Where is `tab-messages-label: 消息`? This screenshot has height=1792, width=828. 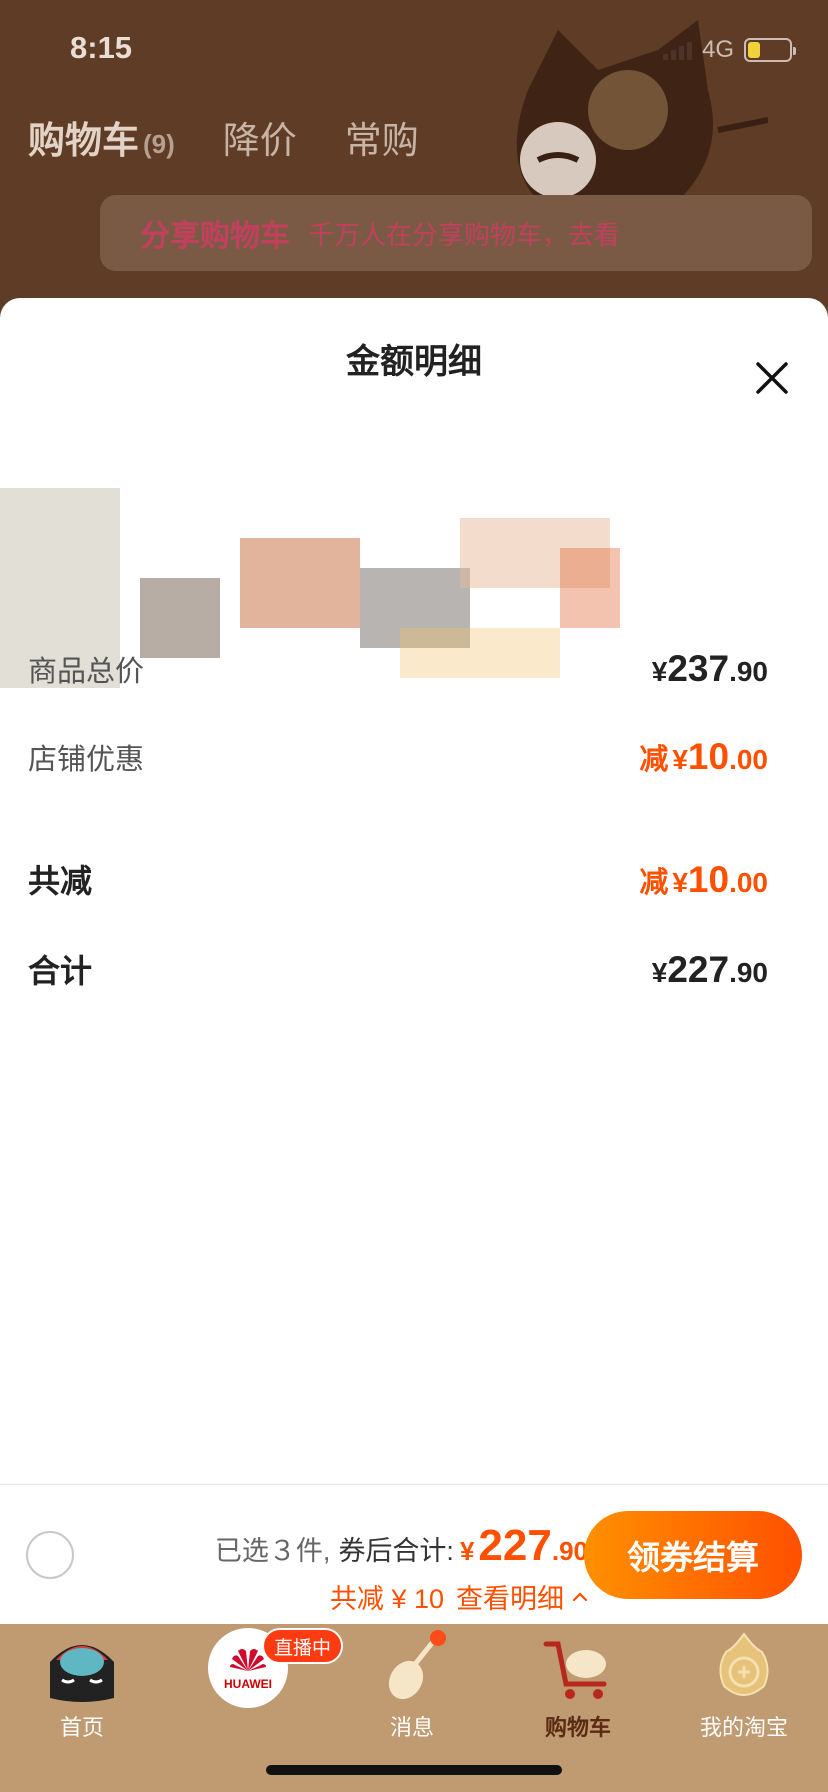
tab-messages-label: 消息 is located at coordinates (411, 1727).